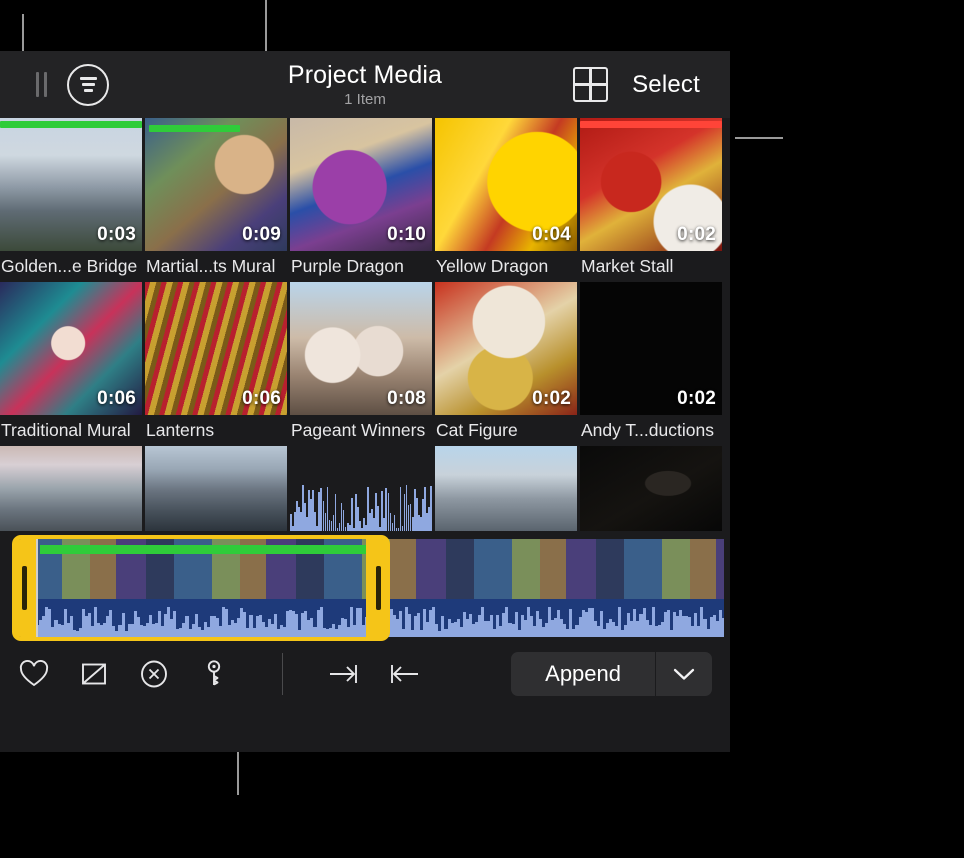 The width and height of the screenshot is (964, 858). I want to click on trim-handle-right, so click(378, 588).